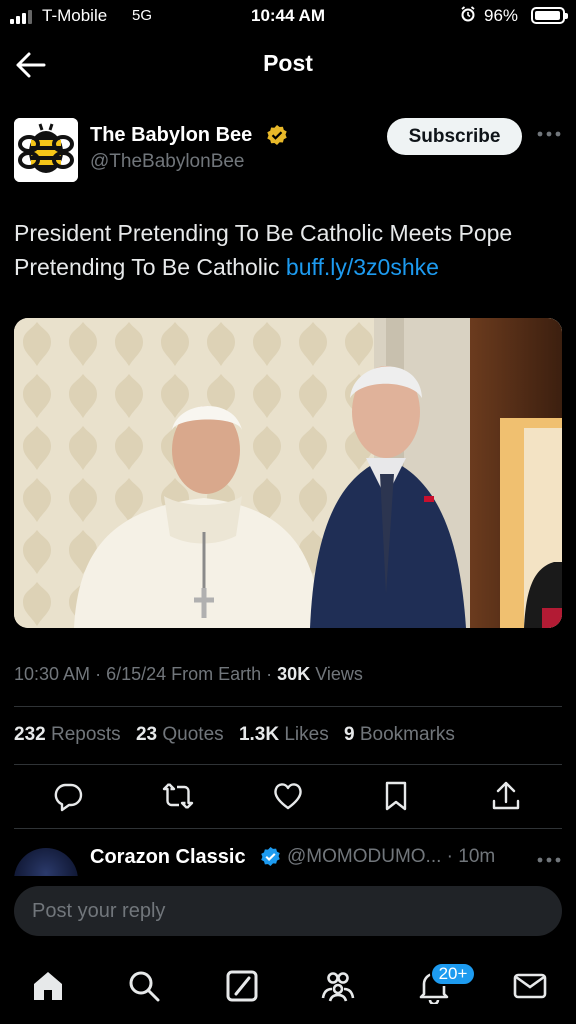  I want to click on notifications-badge: 20+, so click(453, 974).